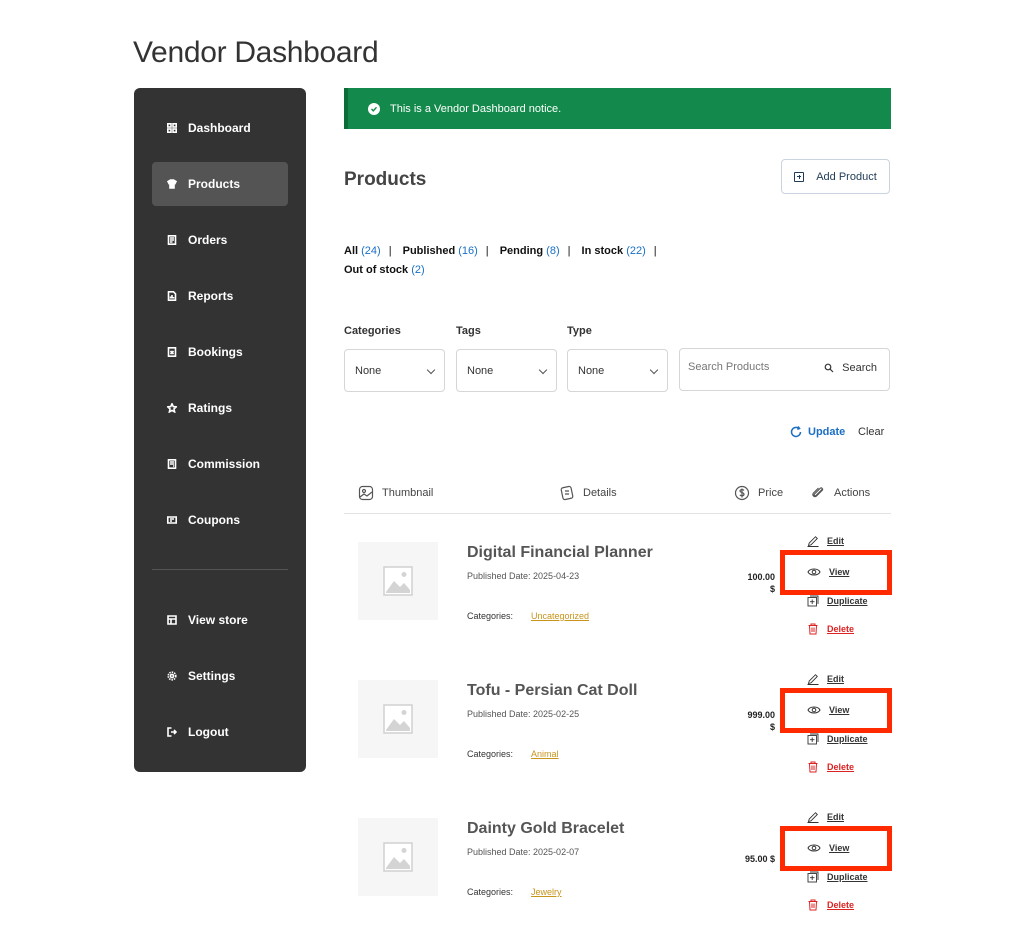 This screenshot has width=1024, height=934. What do you see at coordinates (528, 616) in the screenshot?
I see `product-categories: Categories: Uncategorized` at bounding box center [528, 616].